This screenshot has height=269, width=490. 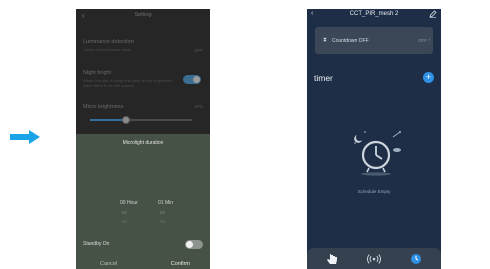 I want to click on hand-pointer-icon, so click(x=332, y=259).